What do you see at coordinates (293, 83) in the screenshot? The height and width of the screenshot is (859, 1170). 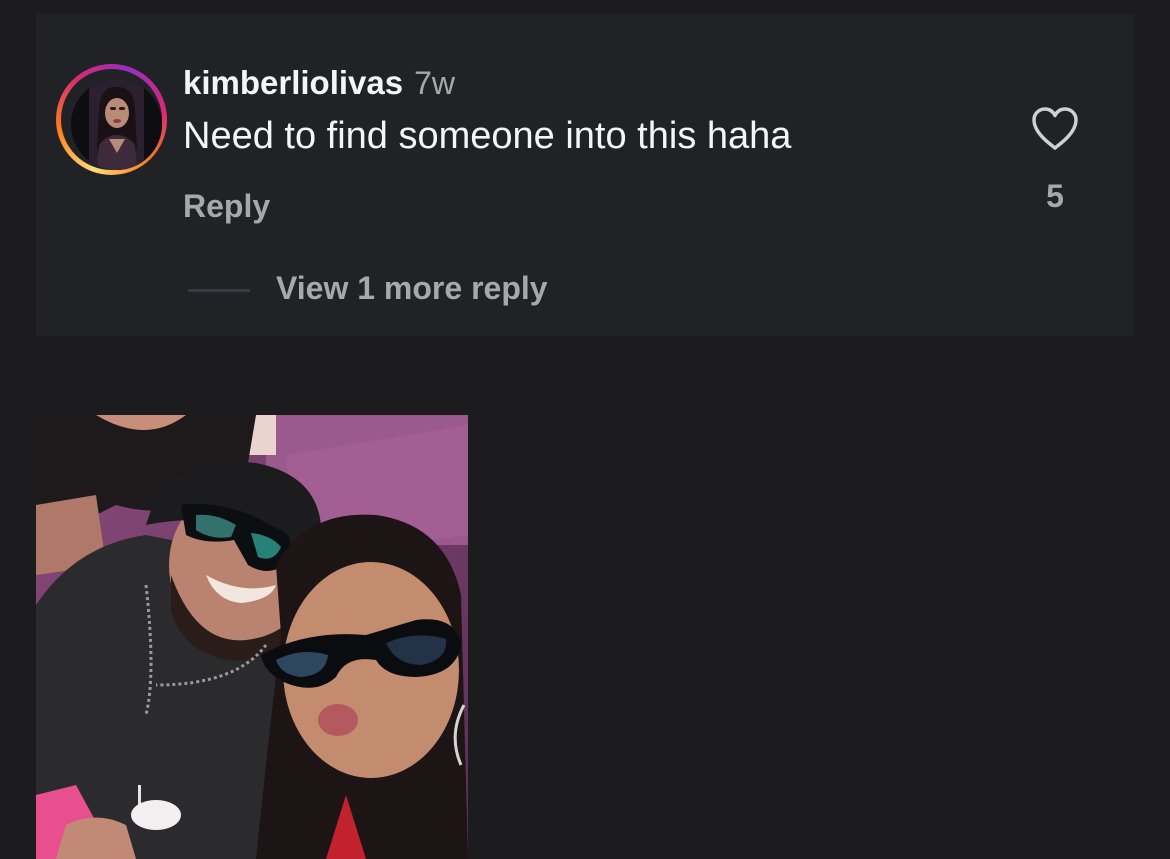 I see `username: kimberliolivas` at bounding box center [293, 83].